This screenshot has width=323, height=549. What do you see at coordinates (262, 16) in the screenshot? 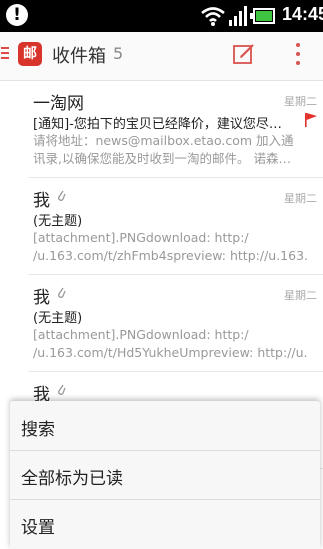
I see `battery-icon` at bounding box center [262, 16].